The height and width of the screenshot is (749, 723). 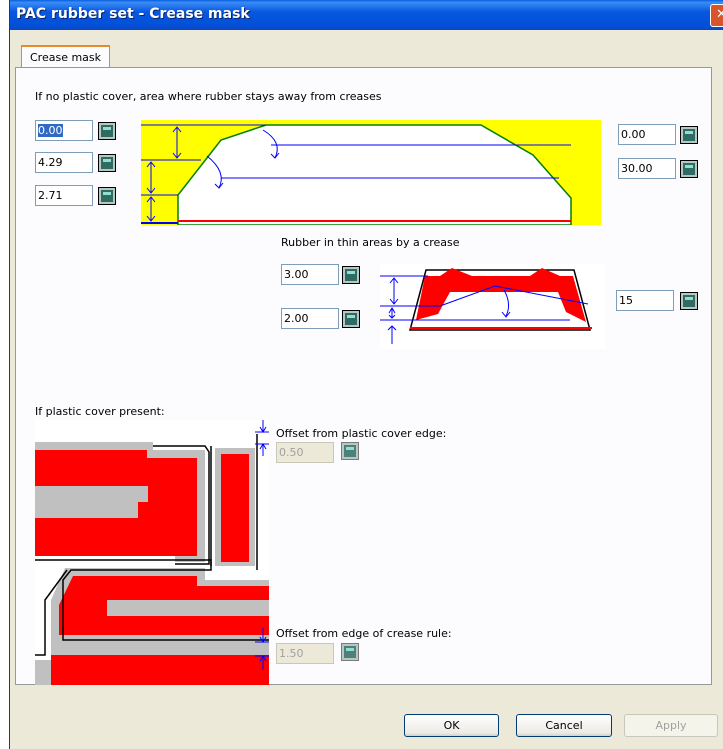 What do you see at coordinates (564, 725) in the screenshot?
I see `cancel-button: Cancel` at bounding box center [564, 725].